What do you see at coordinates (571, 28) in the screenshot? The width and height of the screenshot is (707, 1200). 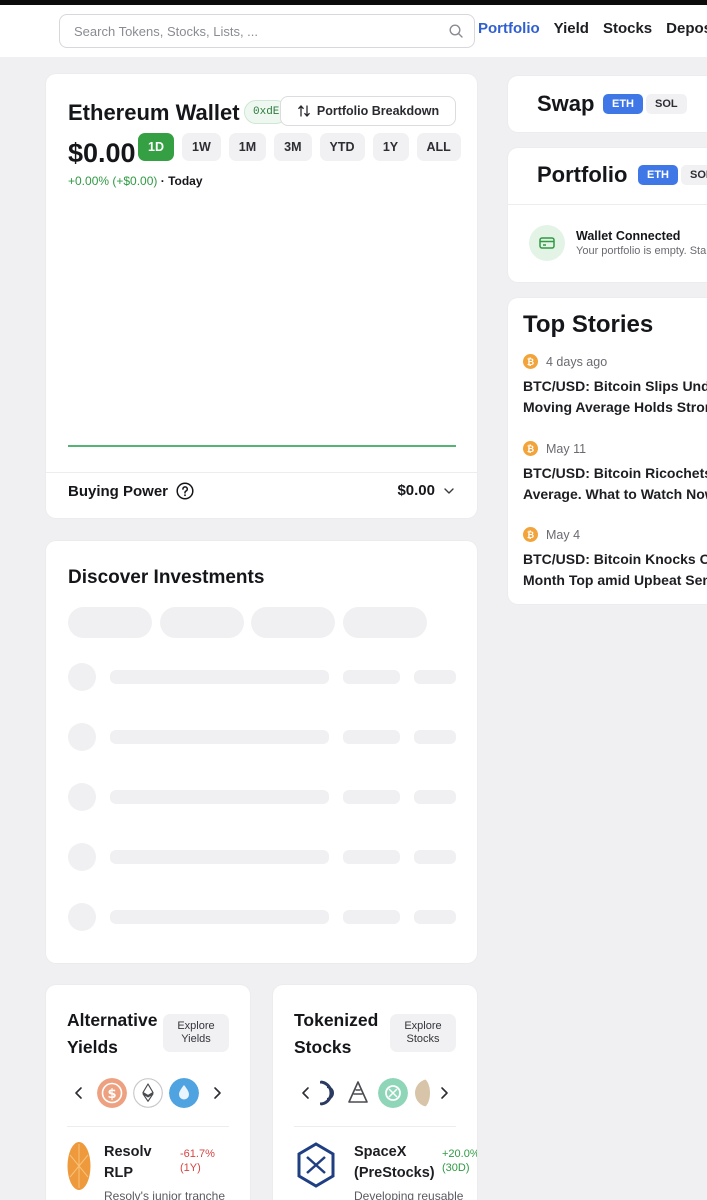 I see `nav-yield: Yield` at bounding box center [571, 28].